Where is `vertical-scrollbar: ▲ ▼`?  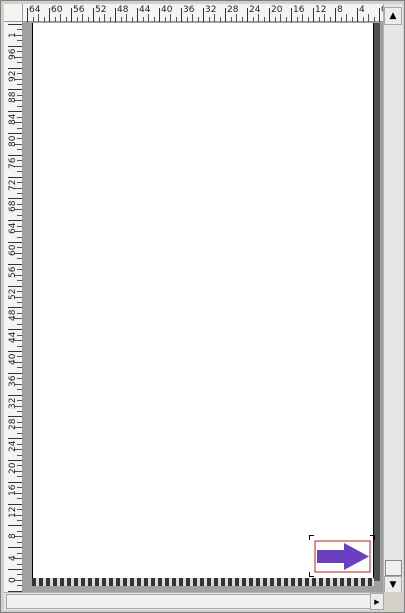 vertical-scrollbar: ▲ ▼ is located at coordinates (393, 299).